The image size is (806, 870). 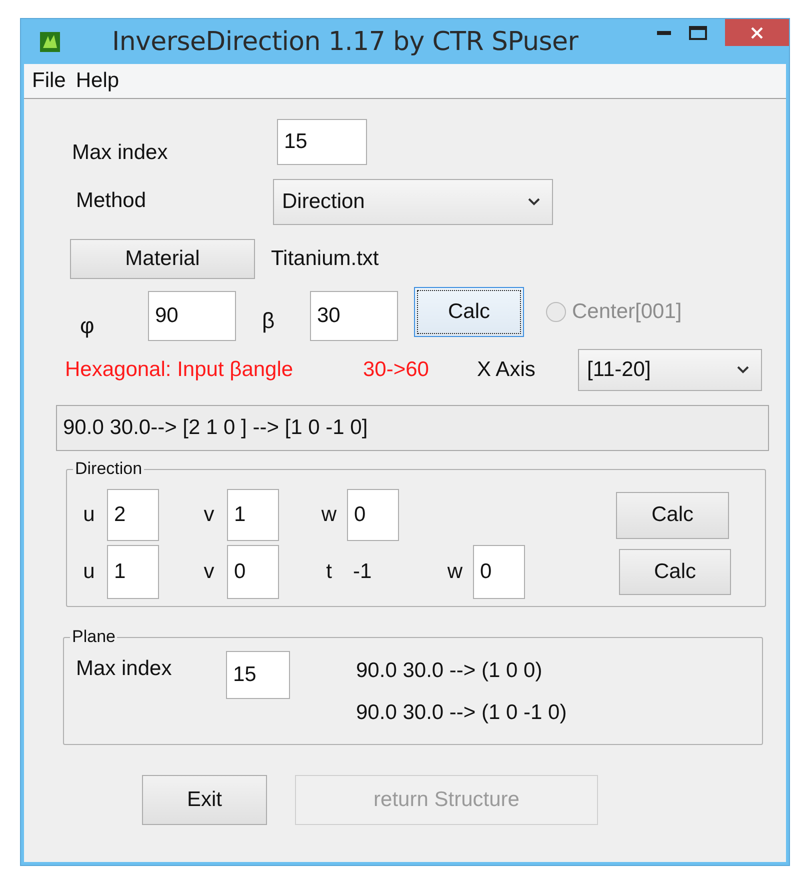 I want to click on group-title: Plane, so click(x=93, y=637).